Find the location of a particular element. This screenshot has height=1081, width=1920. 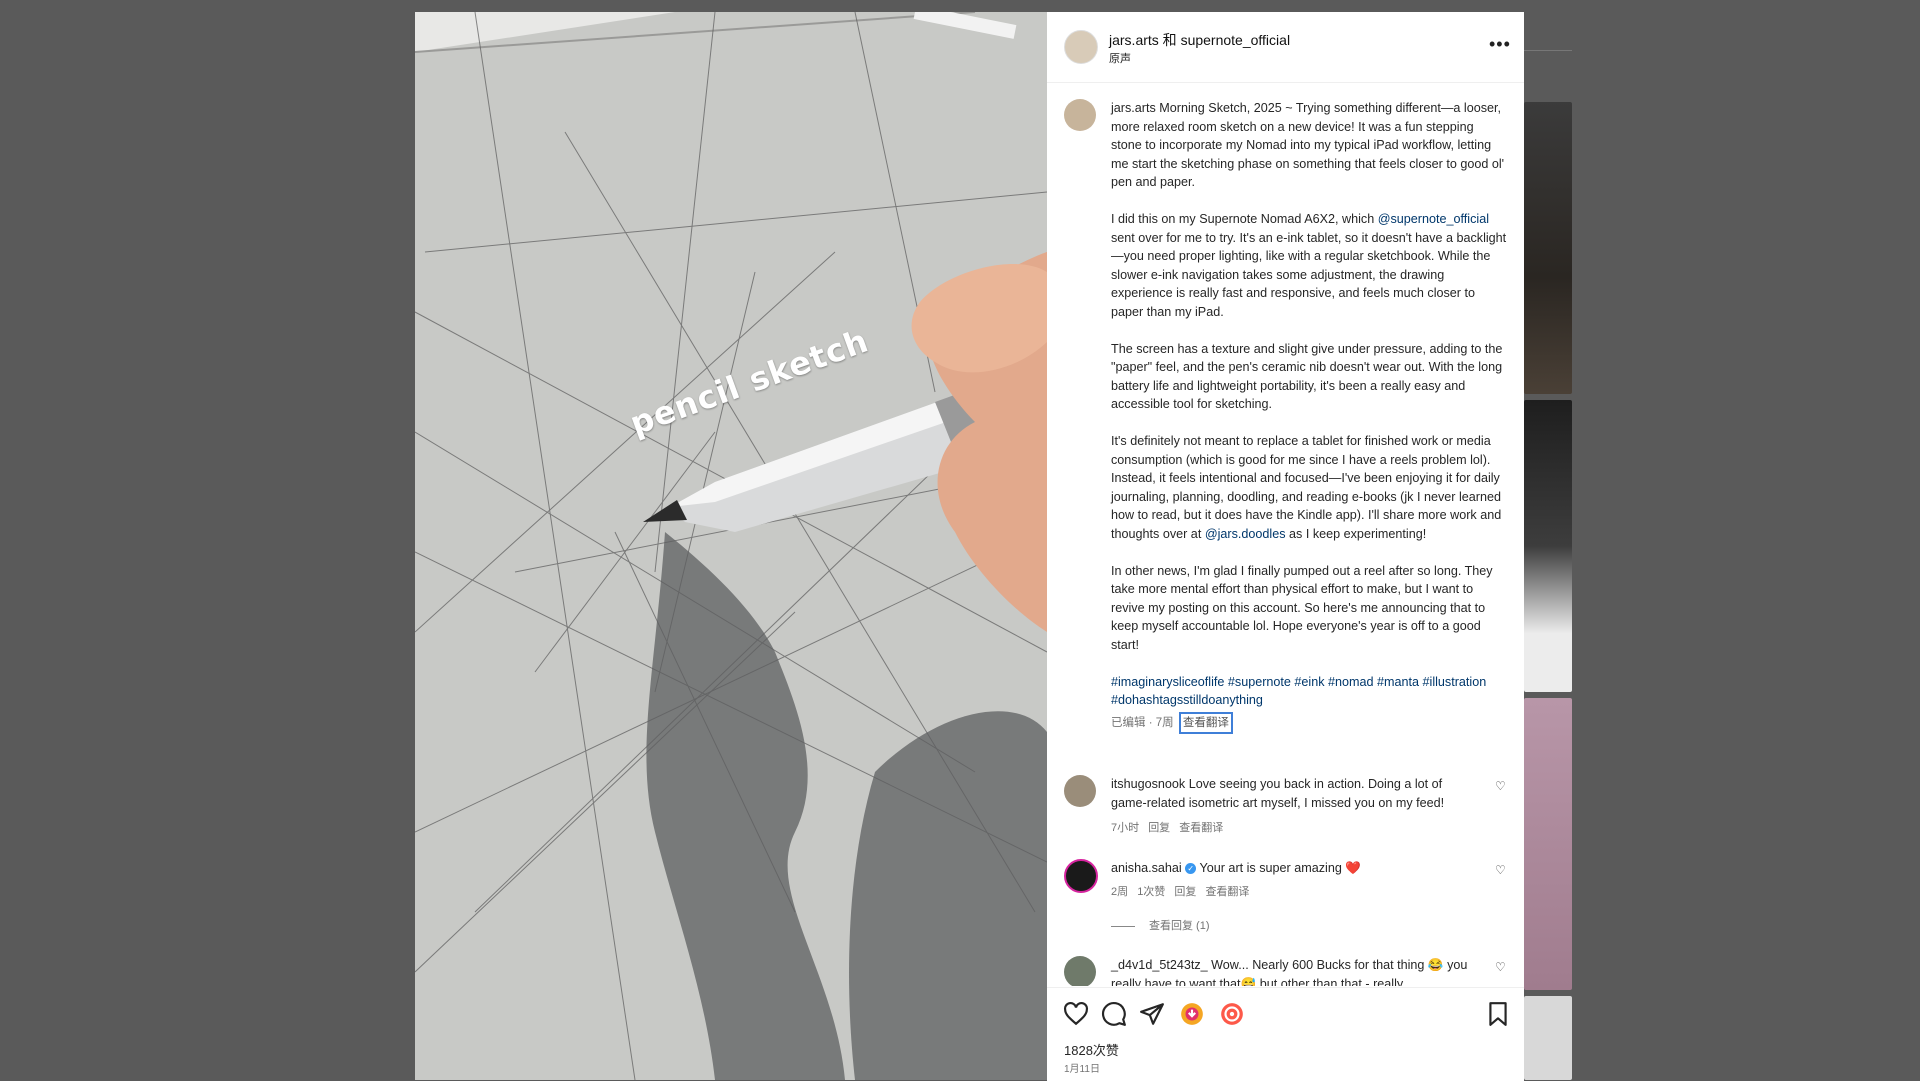

comment-time: 7小时 is located at coordinates (1125, 828).